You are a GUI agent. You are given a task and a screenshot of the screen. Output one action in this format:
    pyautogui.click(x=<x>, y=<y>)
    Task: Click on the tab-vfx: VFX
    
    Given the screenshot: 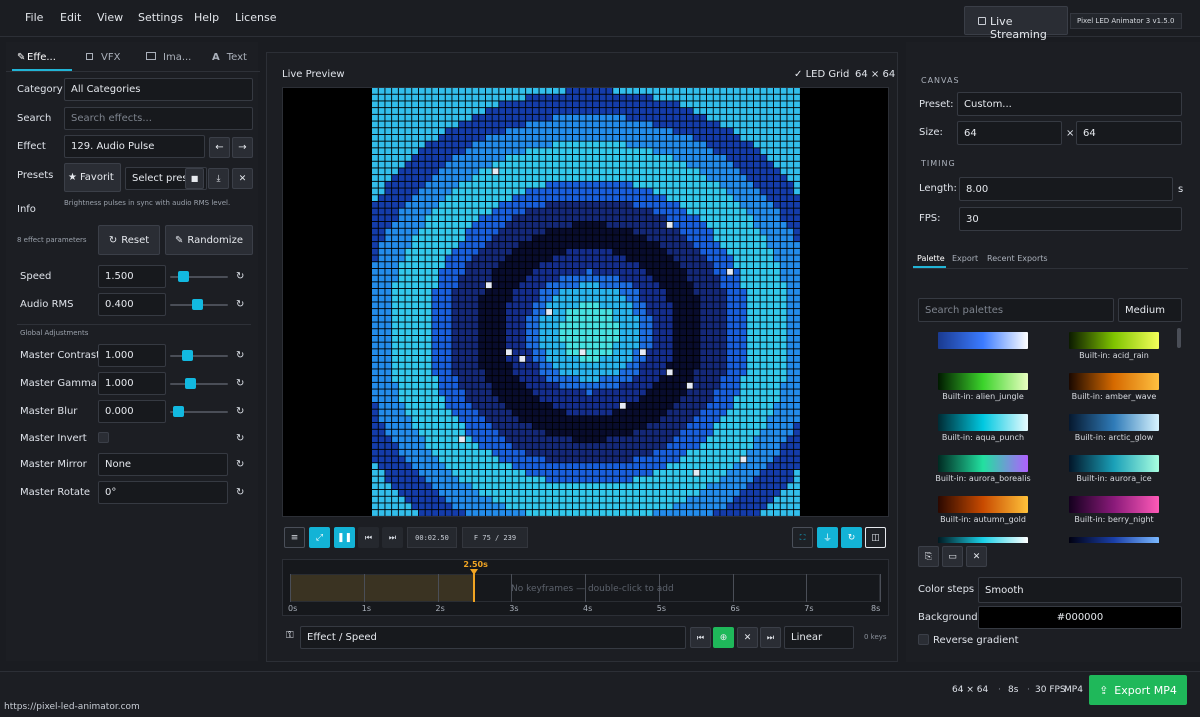 What is the action you would take?
    pyautogui.click(x=103, y=57)
    